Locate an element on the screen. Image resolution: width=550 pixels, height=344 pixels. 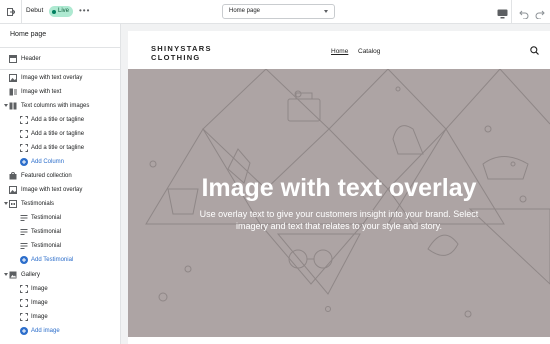
section-testimonials: Testimonials is located at coordinates (60, 204).